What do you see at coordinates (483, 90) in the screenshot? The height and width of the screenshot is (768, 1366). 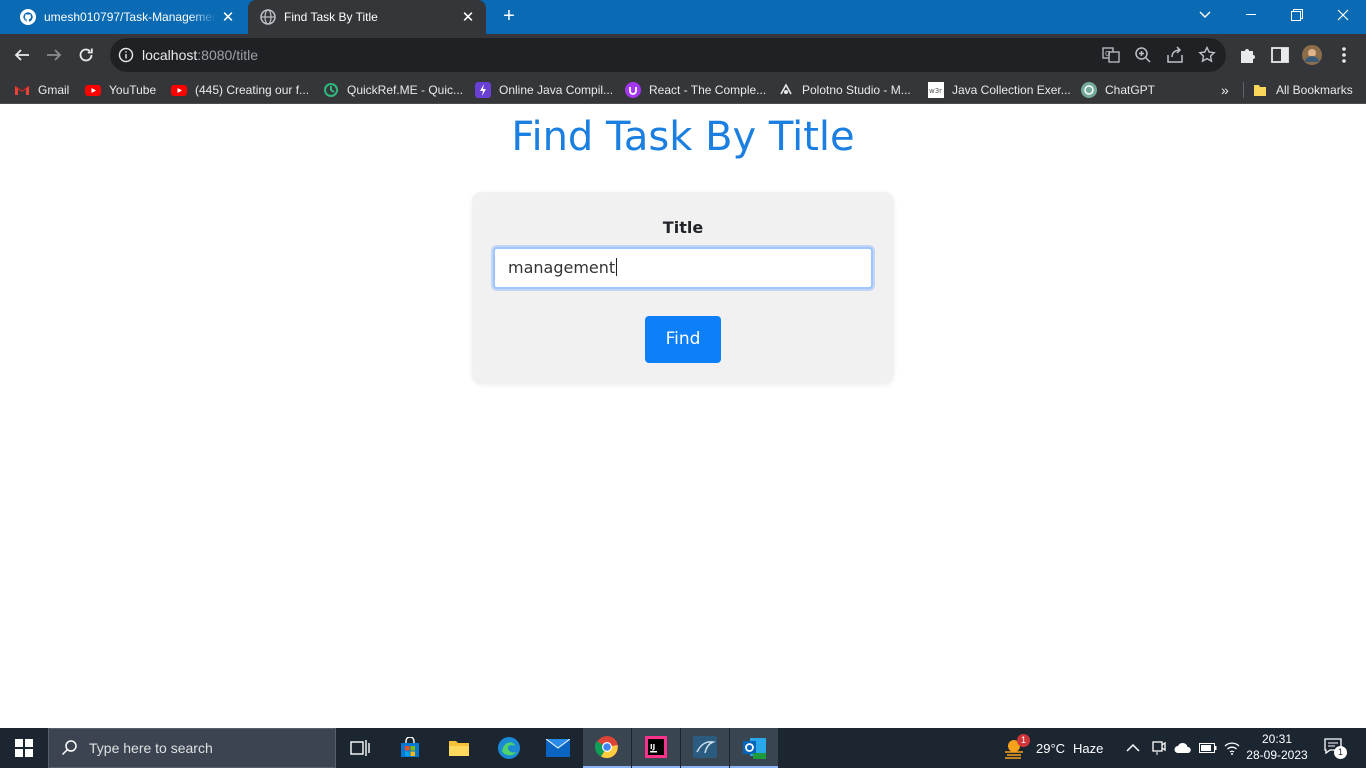 I see `compiler-icon` at bounding box center [483, 90].